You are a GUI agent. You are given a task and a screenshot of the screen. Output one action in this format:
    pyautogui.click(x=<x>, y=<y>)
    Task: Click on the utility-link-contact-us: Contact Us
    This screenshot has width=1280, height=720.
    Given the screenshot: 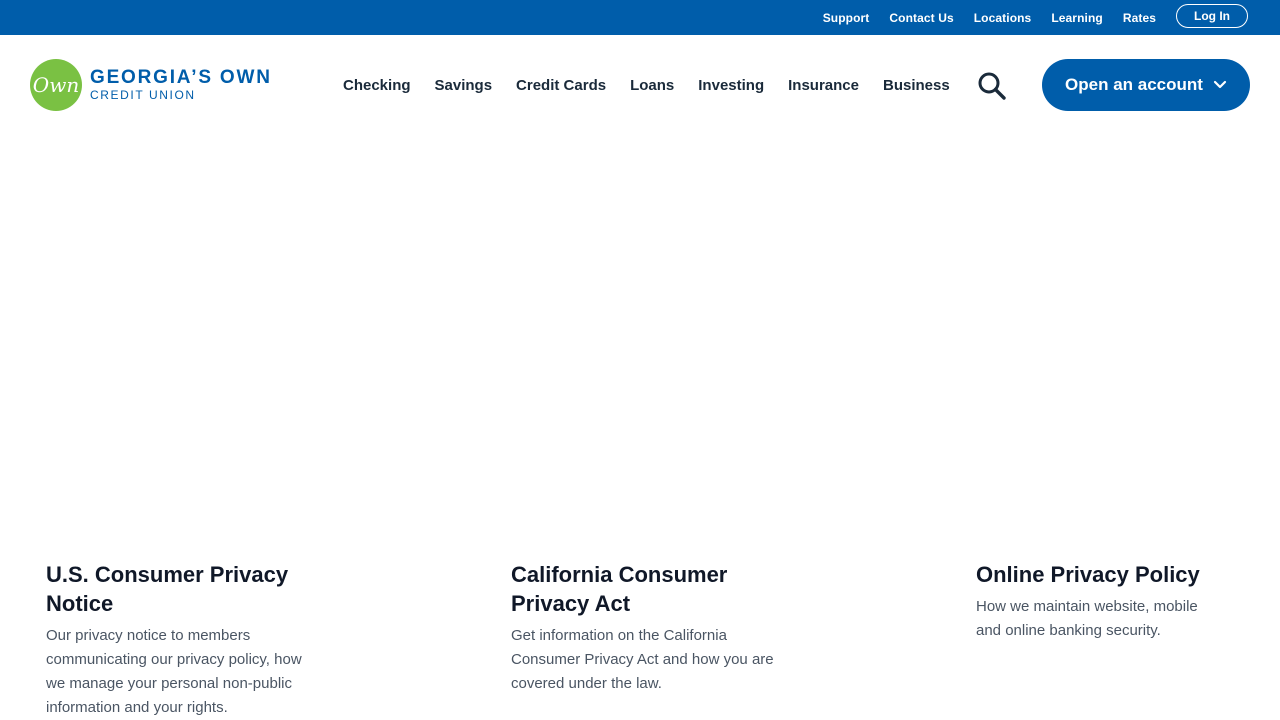 What is the action you would take?
    pyautogui.click(x=921, y=18)
    